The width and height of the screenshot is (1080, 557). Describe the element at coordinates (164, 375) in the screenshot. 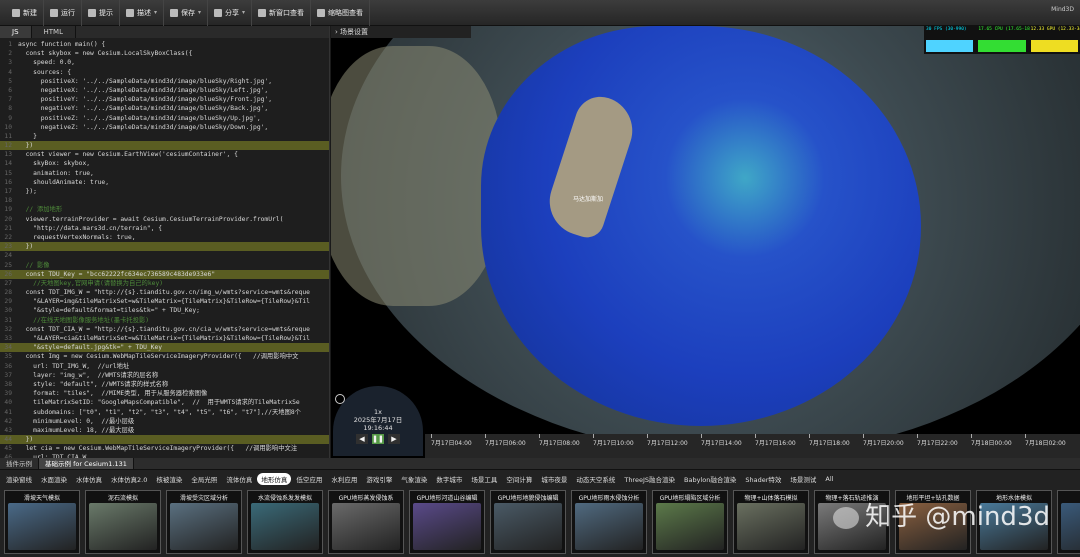

I see `code-line: 37 layer: "img_w", //WMTS请求的层名称` at that location.